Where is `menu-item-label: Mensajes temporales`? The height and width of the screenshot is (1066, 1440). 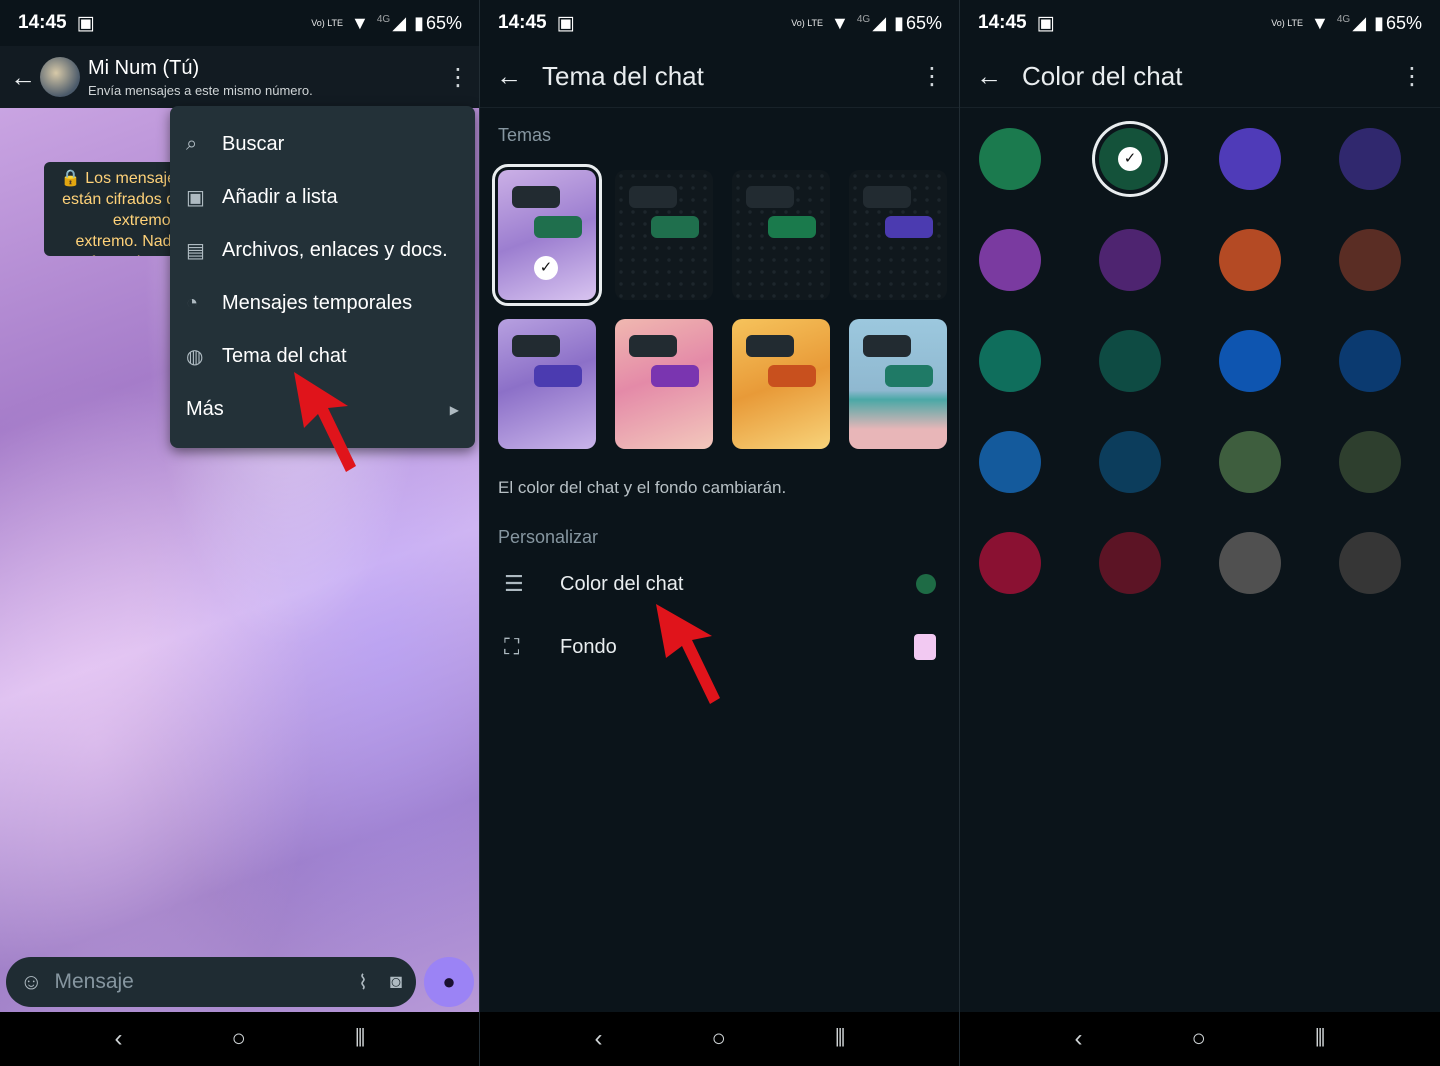
menu-item-label: Mensajes temporales is located at coordinates (317, 303).